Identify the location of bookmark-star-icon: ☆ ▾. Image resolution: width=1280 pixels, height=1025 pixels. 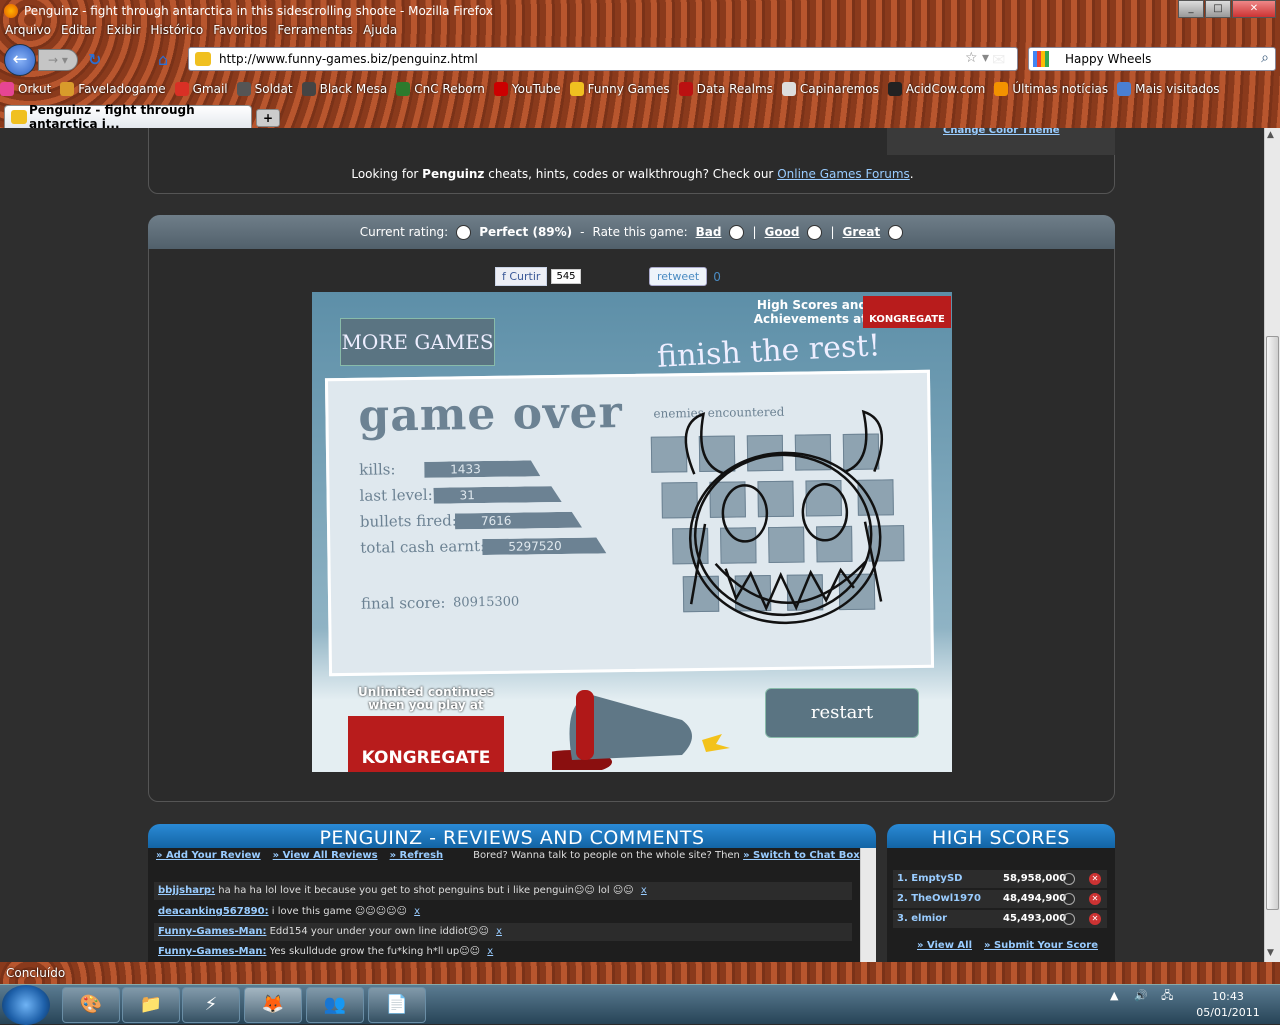
(977, 58).